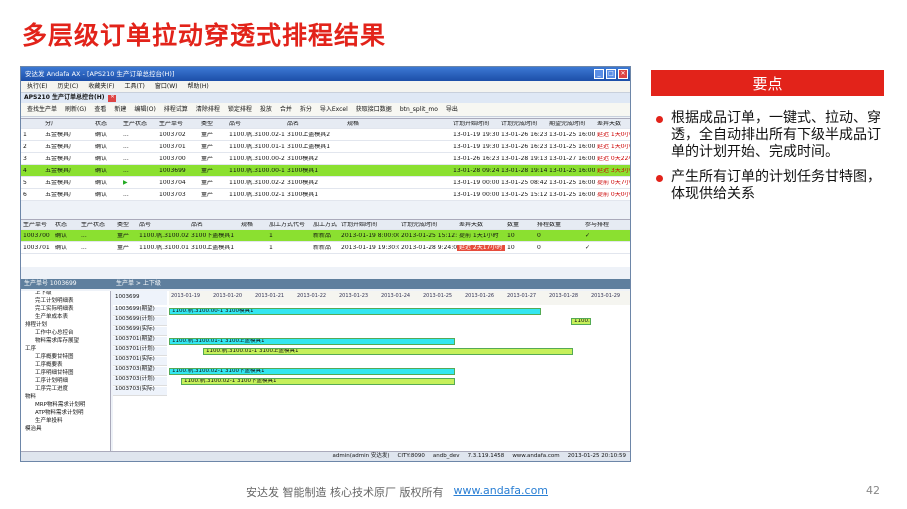  What do you see at coordinates (486, 455) in the screenshot?
I see `status-ip: 7.3.119.1458` at bounding box center [486, 455].